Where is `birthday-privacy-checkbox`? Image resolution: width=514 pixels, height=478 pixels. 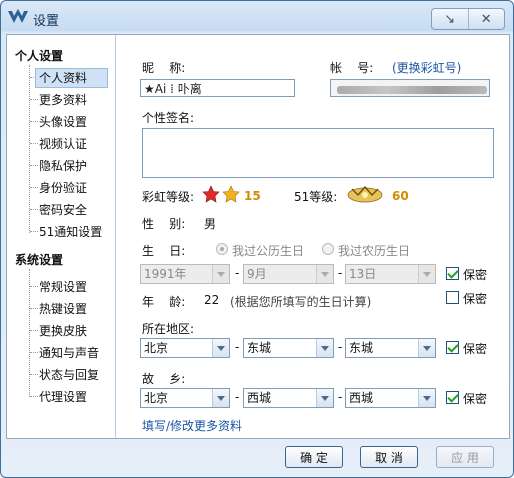
birthday-privacy-checkbox is located at coordinates (452, 273).